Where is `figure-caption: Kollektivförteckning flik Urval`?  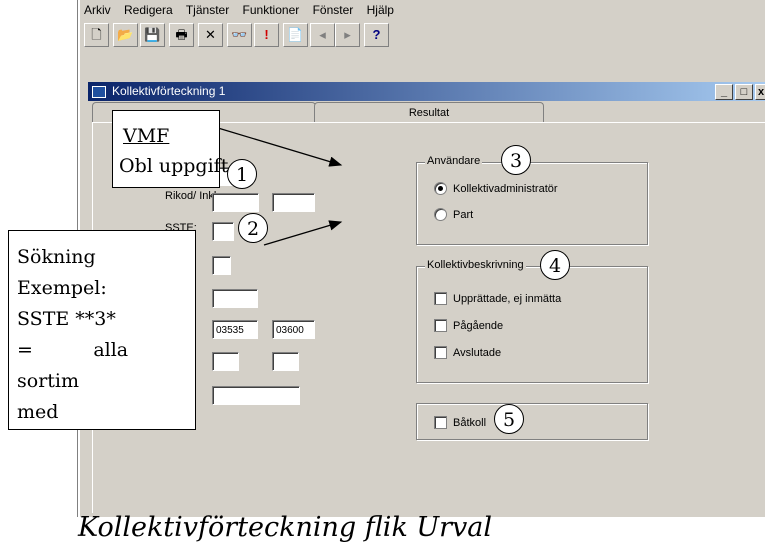
figure-caption: Kollektivförteckning flik Urval is located at coordinates (285, 527).